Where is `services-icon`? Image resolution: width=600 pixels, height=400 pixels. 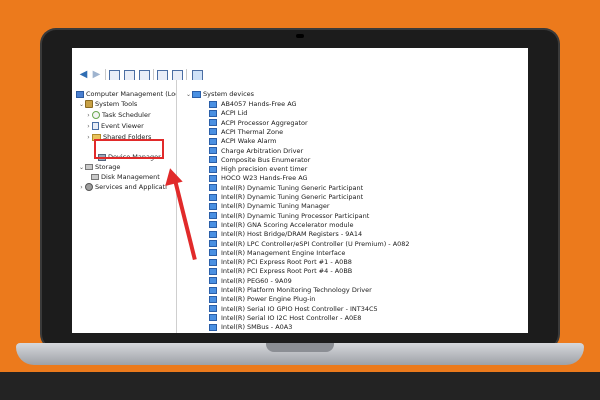
services-icon is located at coordinates (89, 187).